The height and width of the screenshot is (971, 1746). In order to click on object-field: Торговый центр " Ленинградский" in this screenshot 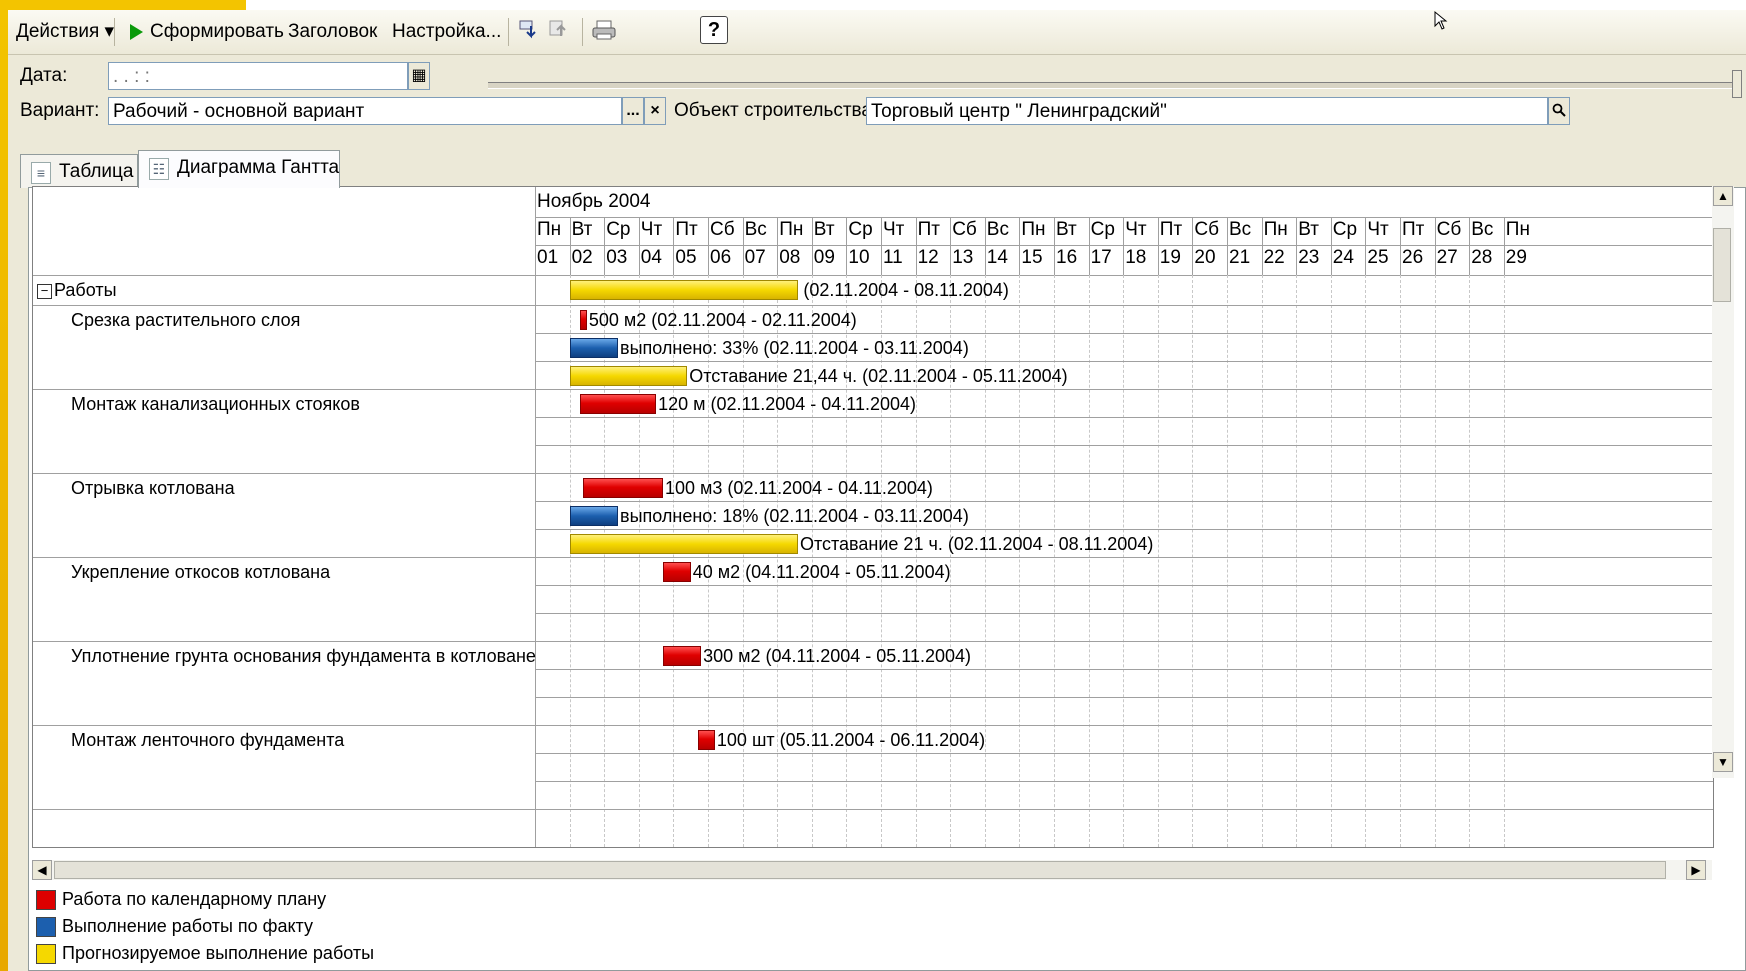, I will do `click(1207, 111)`.